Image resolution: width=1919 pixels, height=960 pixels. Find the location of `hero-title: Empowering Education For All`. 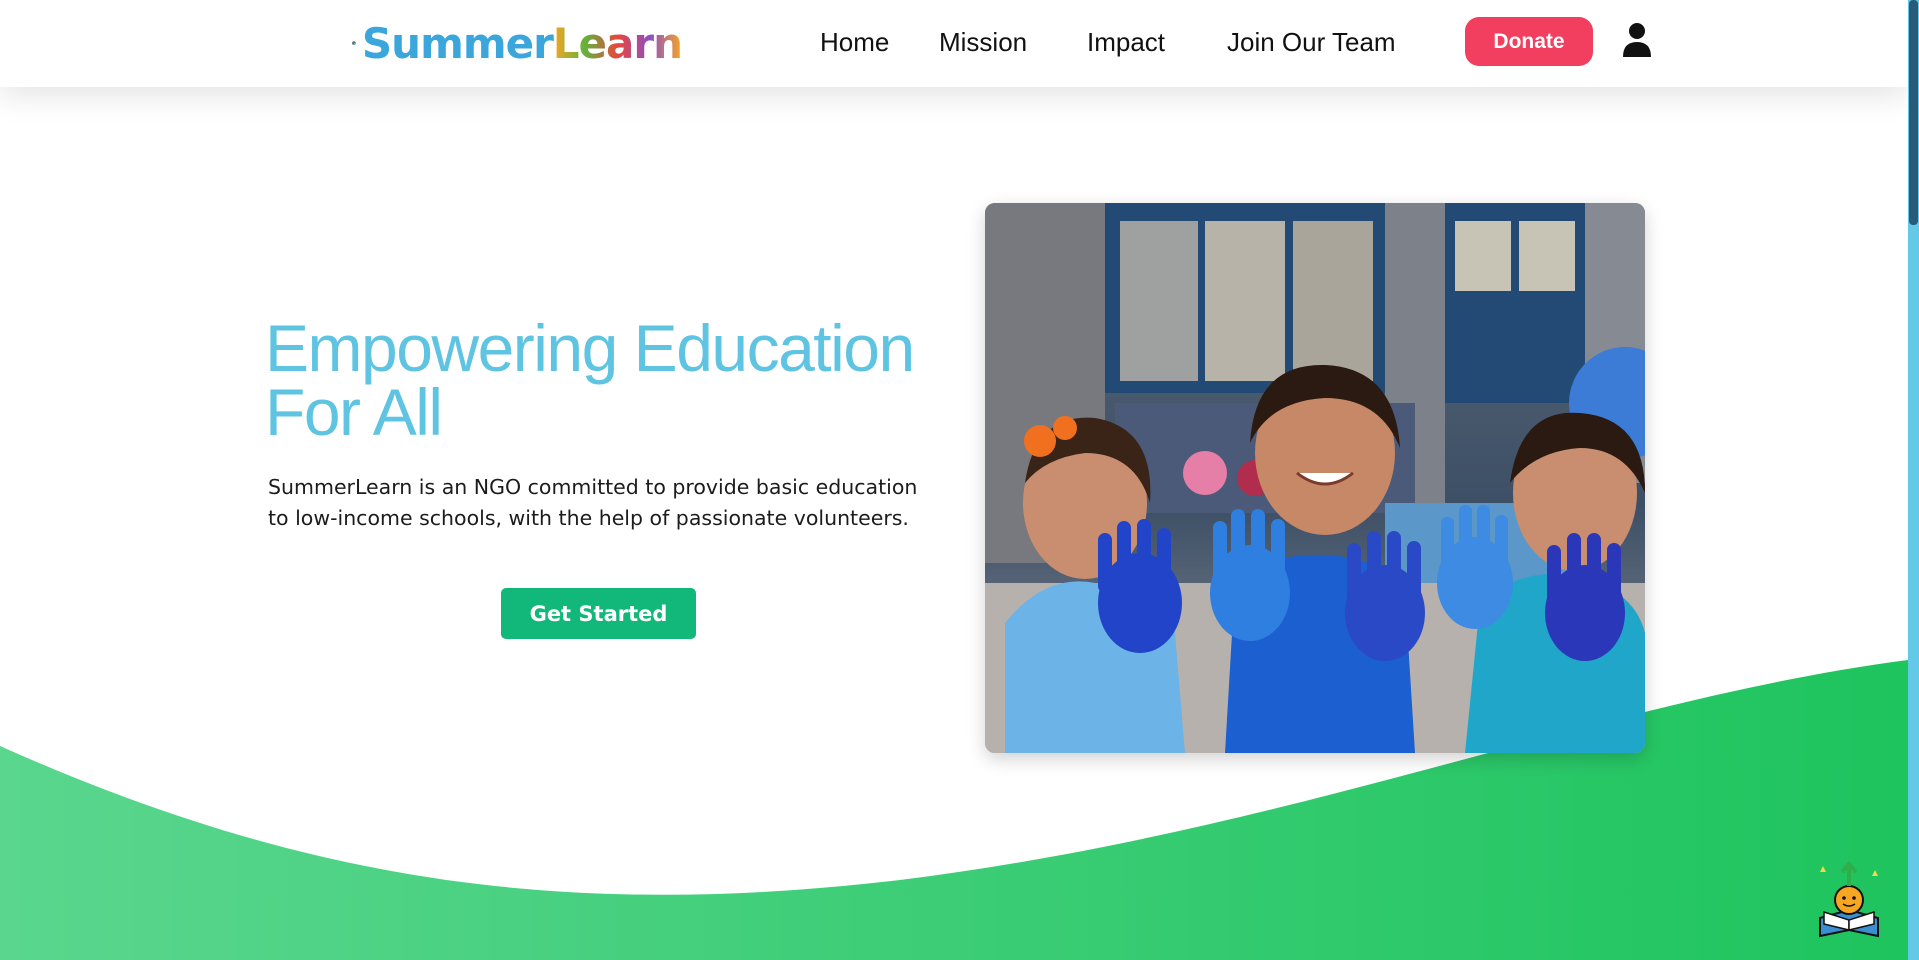

hero-title: Empowering Education For All is located at coordinates (615, 380).